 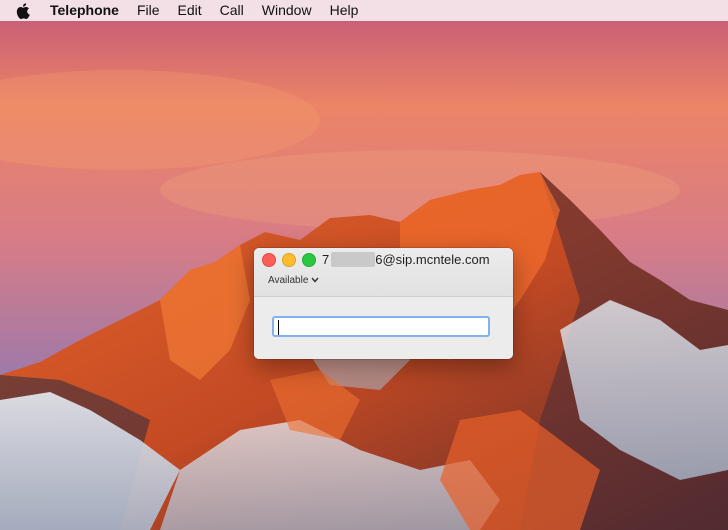 What do you see at coordinates (353, 259) in the screenshot?
I see `redacted-block` at bounding box center [353, 259].